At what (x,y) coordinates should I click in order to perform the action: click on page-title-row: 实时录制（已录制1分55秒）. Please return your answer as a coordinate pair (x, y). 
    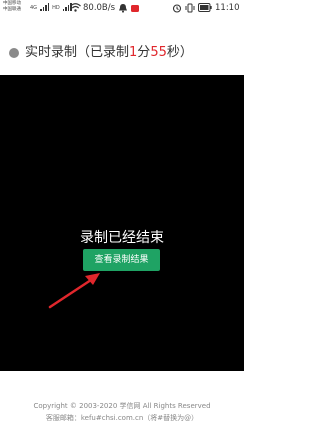
    Looking at the image, I should click on (122, 52).